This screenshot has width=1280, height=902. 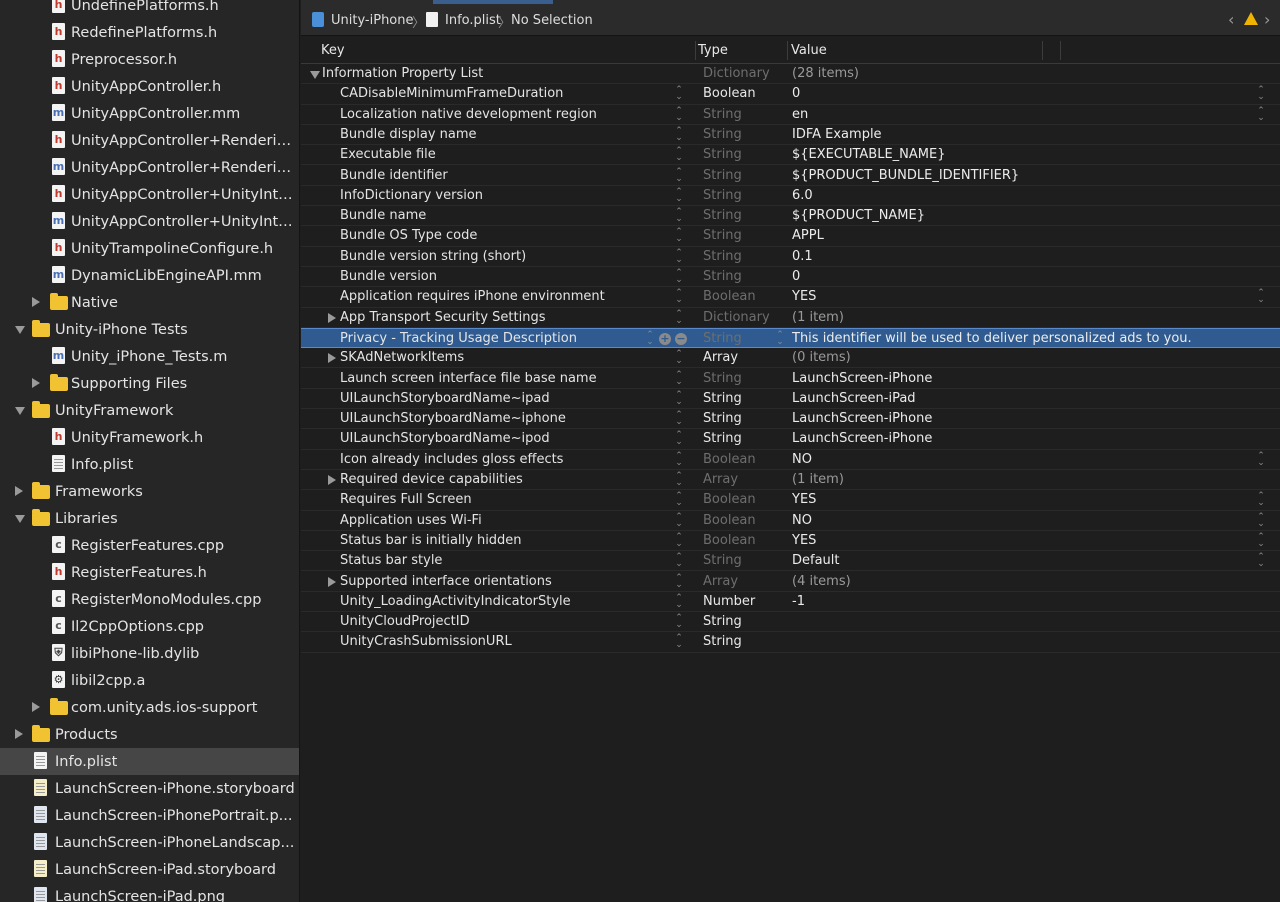 I want to click on navigator-item: ⛨ libiPhone-lib.dylib, so click(x=149, y=653).